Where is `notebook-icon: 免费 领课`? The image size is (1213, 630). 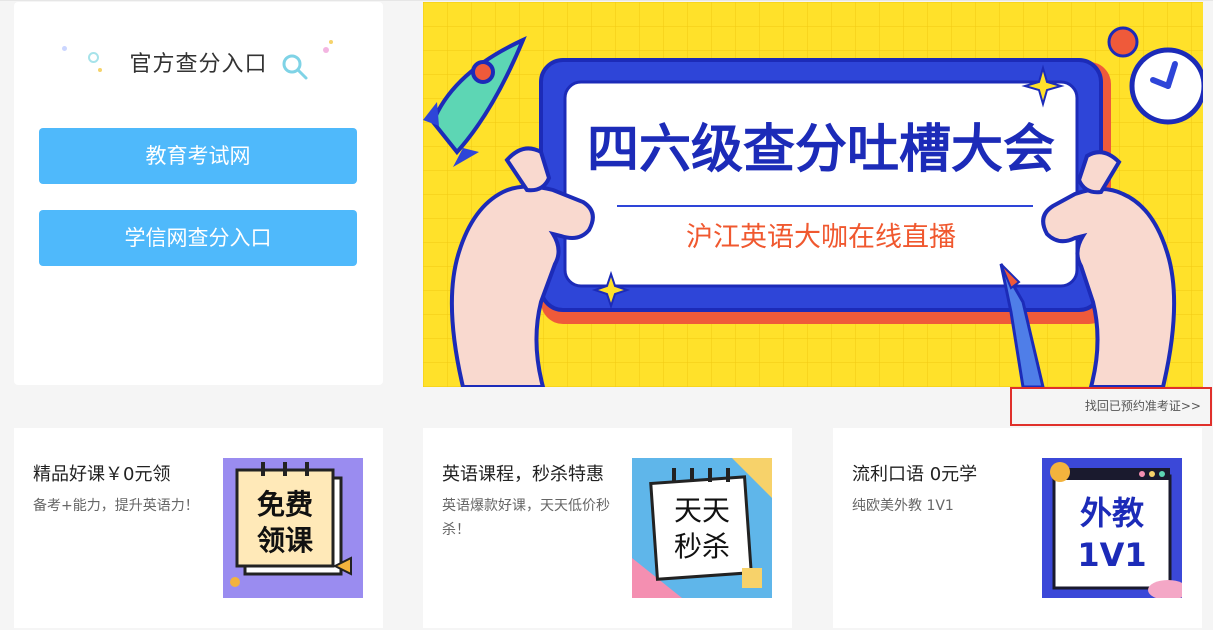
notebook-icon: 免费 领课 is located at coordinates (293, 528).